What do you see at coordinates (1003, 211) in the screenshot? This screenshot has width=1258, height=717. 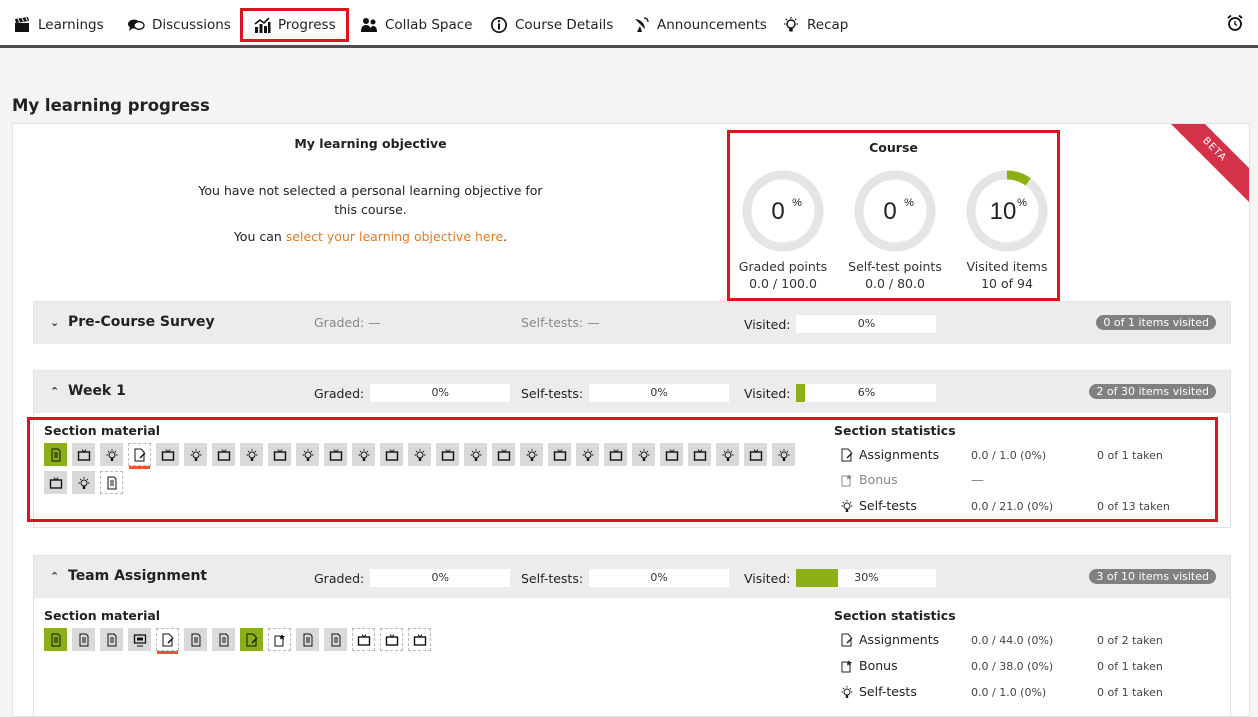 I see `gauge-value: 10` at bounding box center [1003, 211].